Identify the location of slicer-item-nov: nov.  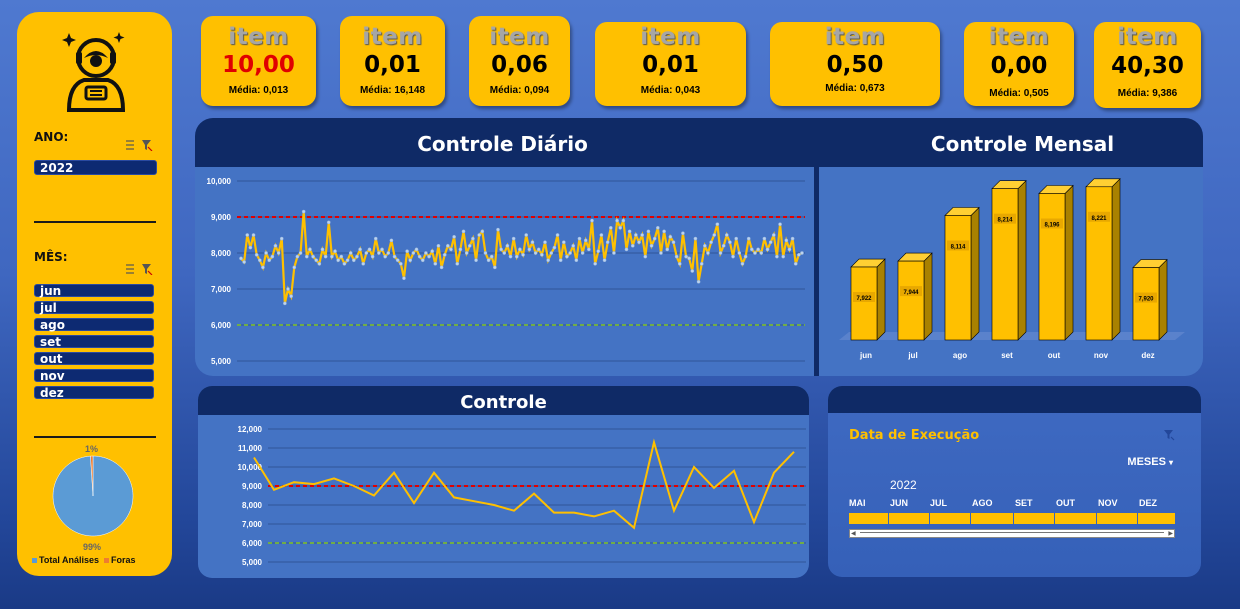
(94, 376).